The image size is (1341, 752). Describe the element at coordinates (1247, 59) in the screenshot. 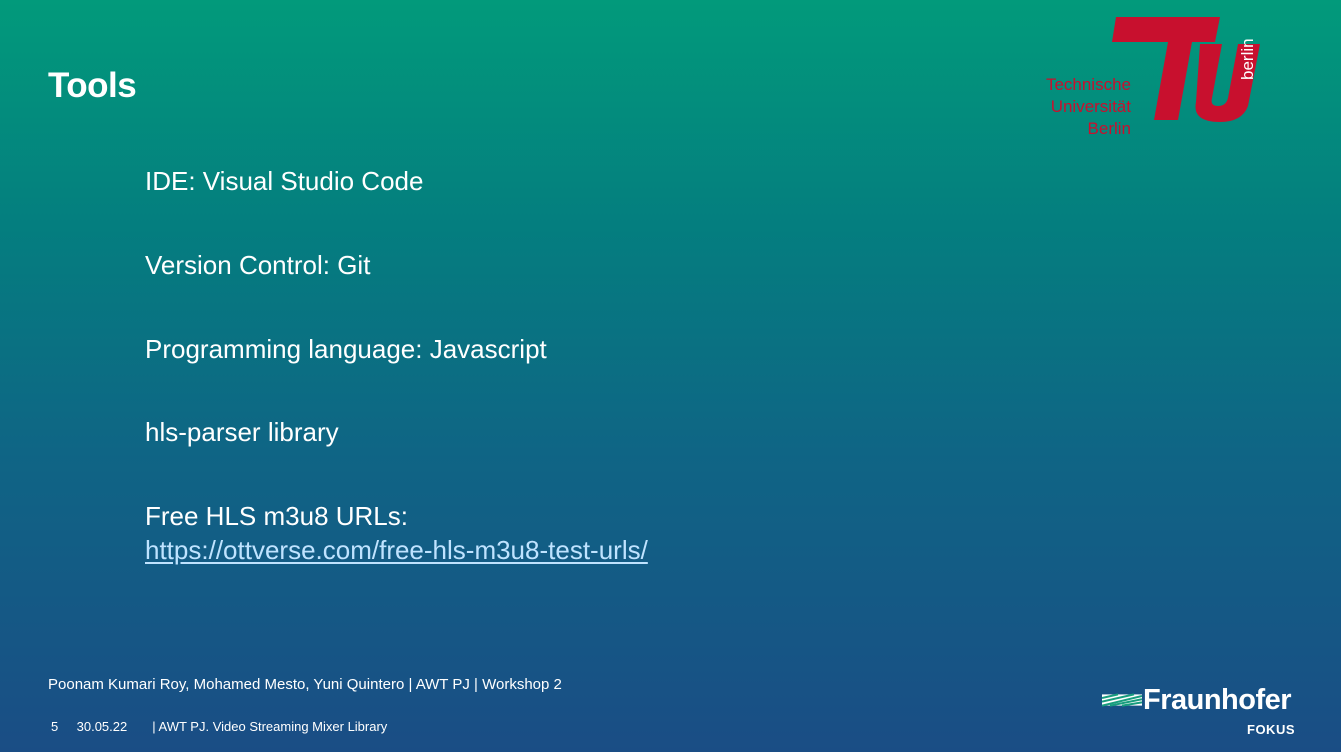

I see `tu-badge-text: berlin` at that location.